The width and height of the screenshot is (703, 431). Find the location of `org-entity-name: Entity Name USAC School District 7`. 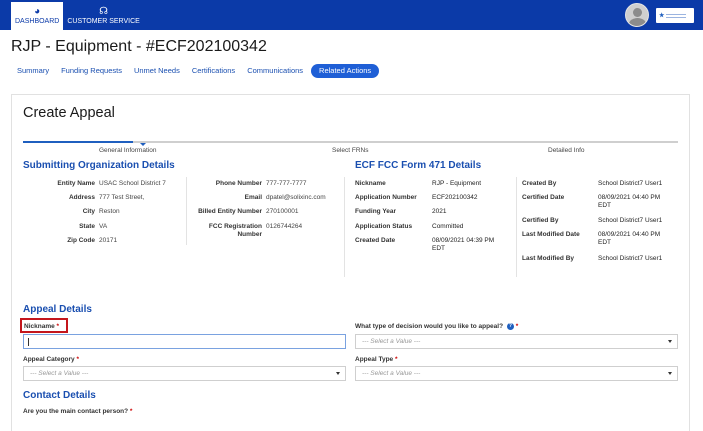

org-entity-name: Entity Name USAC School District 7 is located at coordinates (111, 184).